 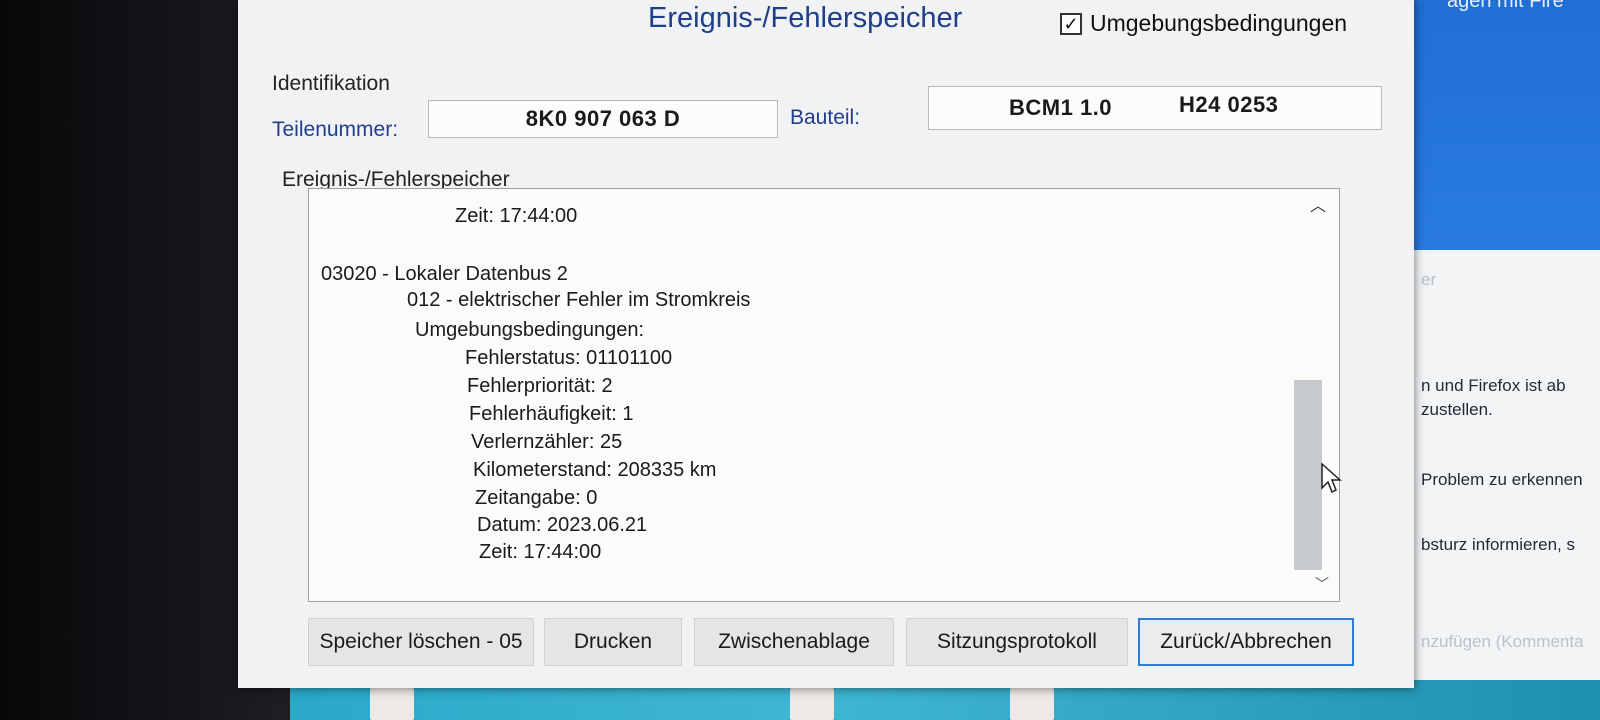 What do you see at coordinates (547, 442) in the screenshot?
I see `log-line: Verlernzähler: 25` at bounding box center [547, 442].